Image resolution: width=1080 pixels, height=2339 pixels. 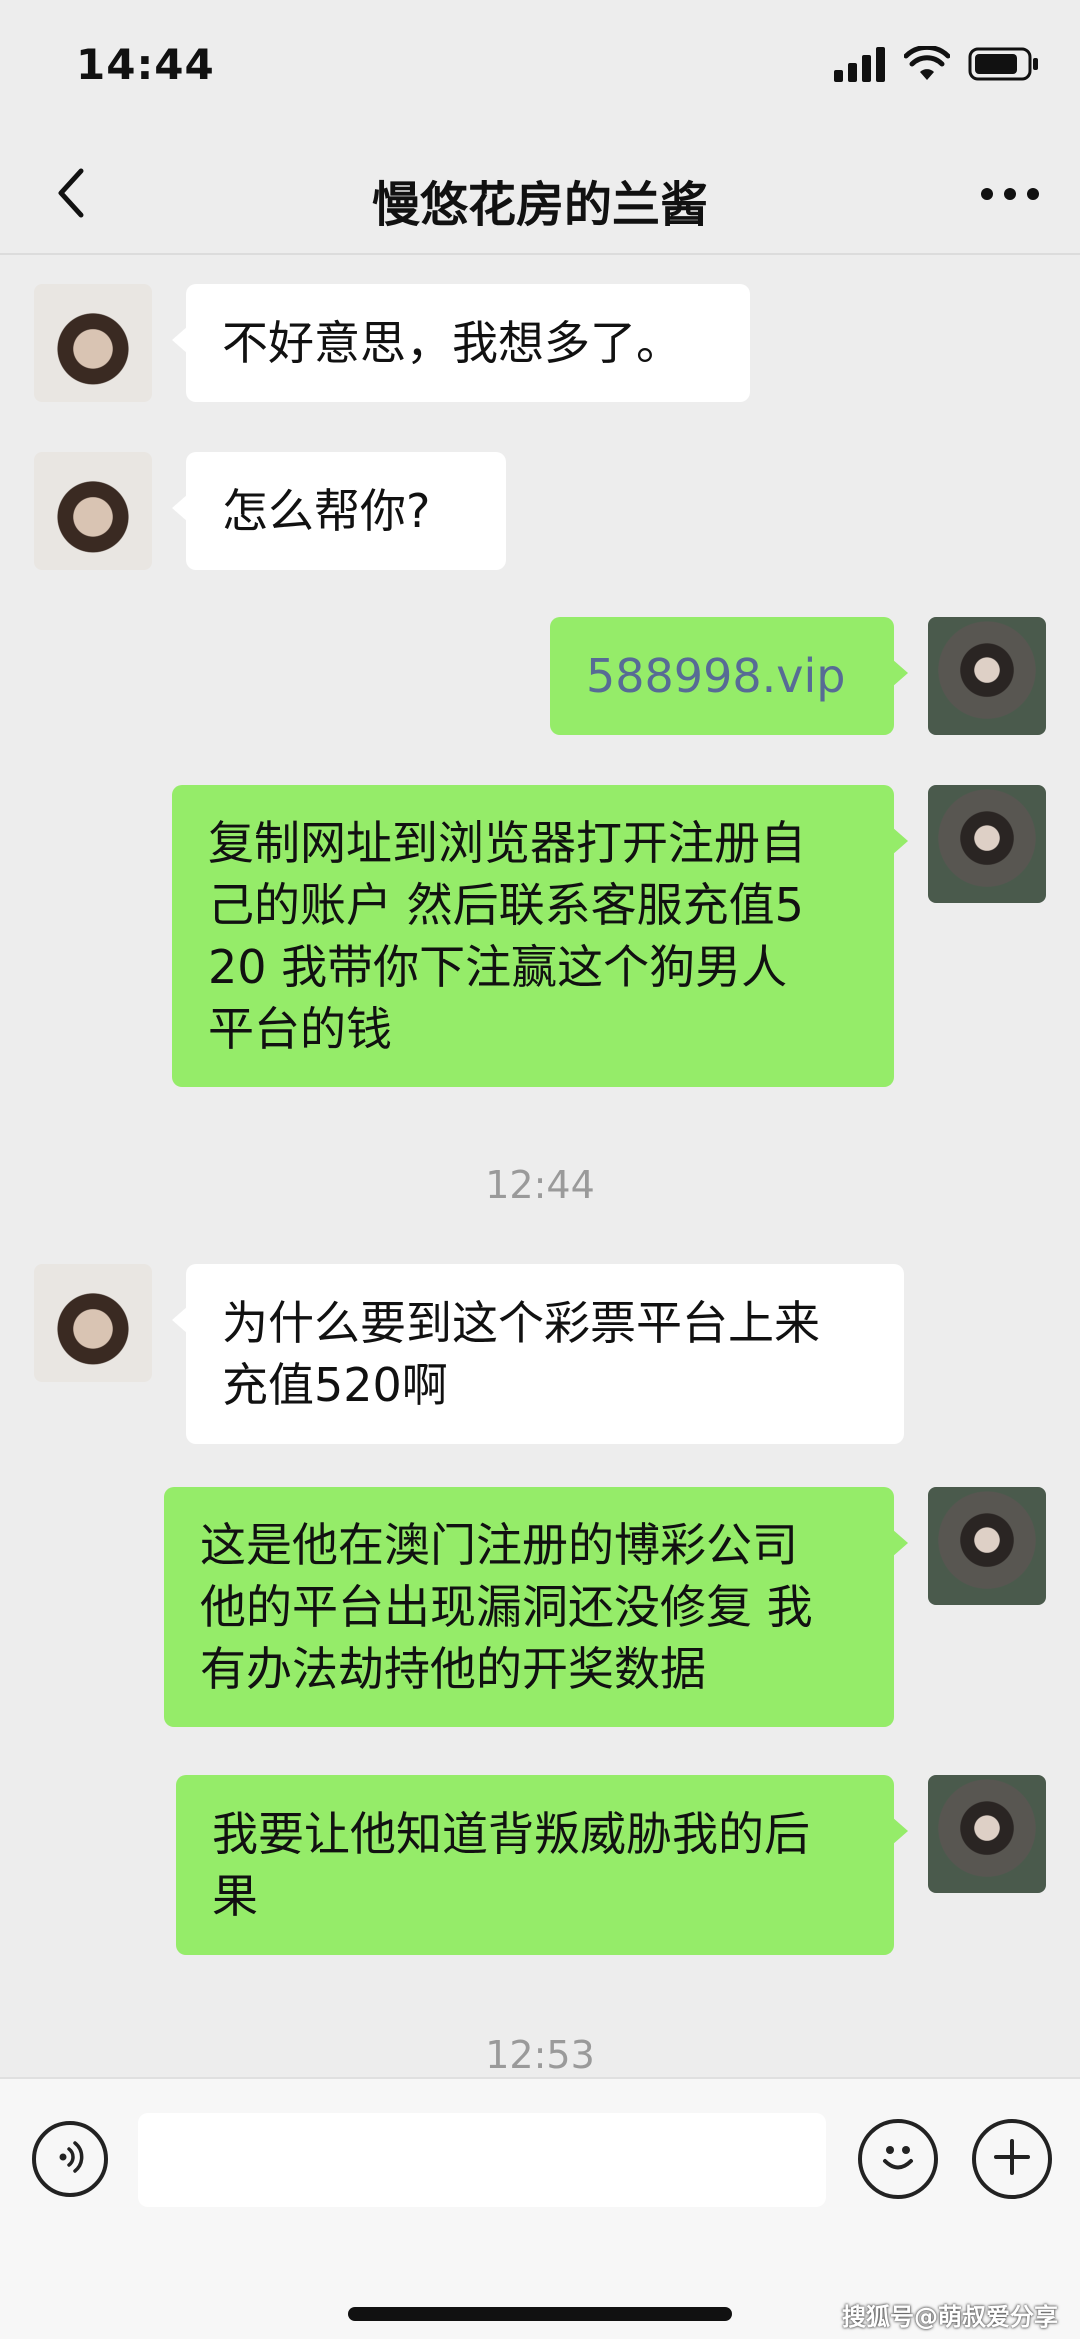 I want to click on status-icons, so click(x=937, y=65).